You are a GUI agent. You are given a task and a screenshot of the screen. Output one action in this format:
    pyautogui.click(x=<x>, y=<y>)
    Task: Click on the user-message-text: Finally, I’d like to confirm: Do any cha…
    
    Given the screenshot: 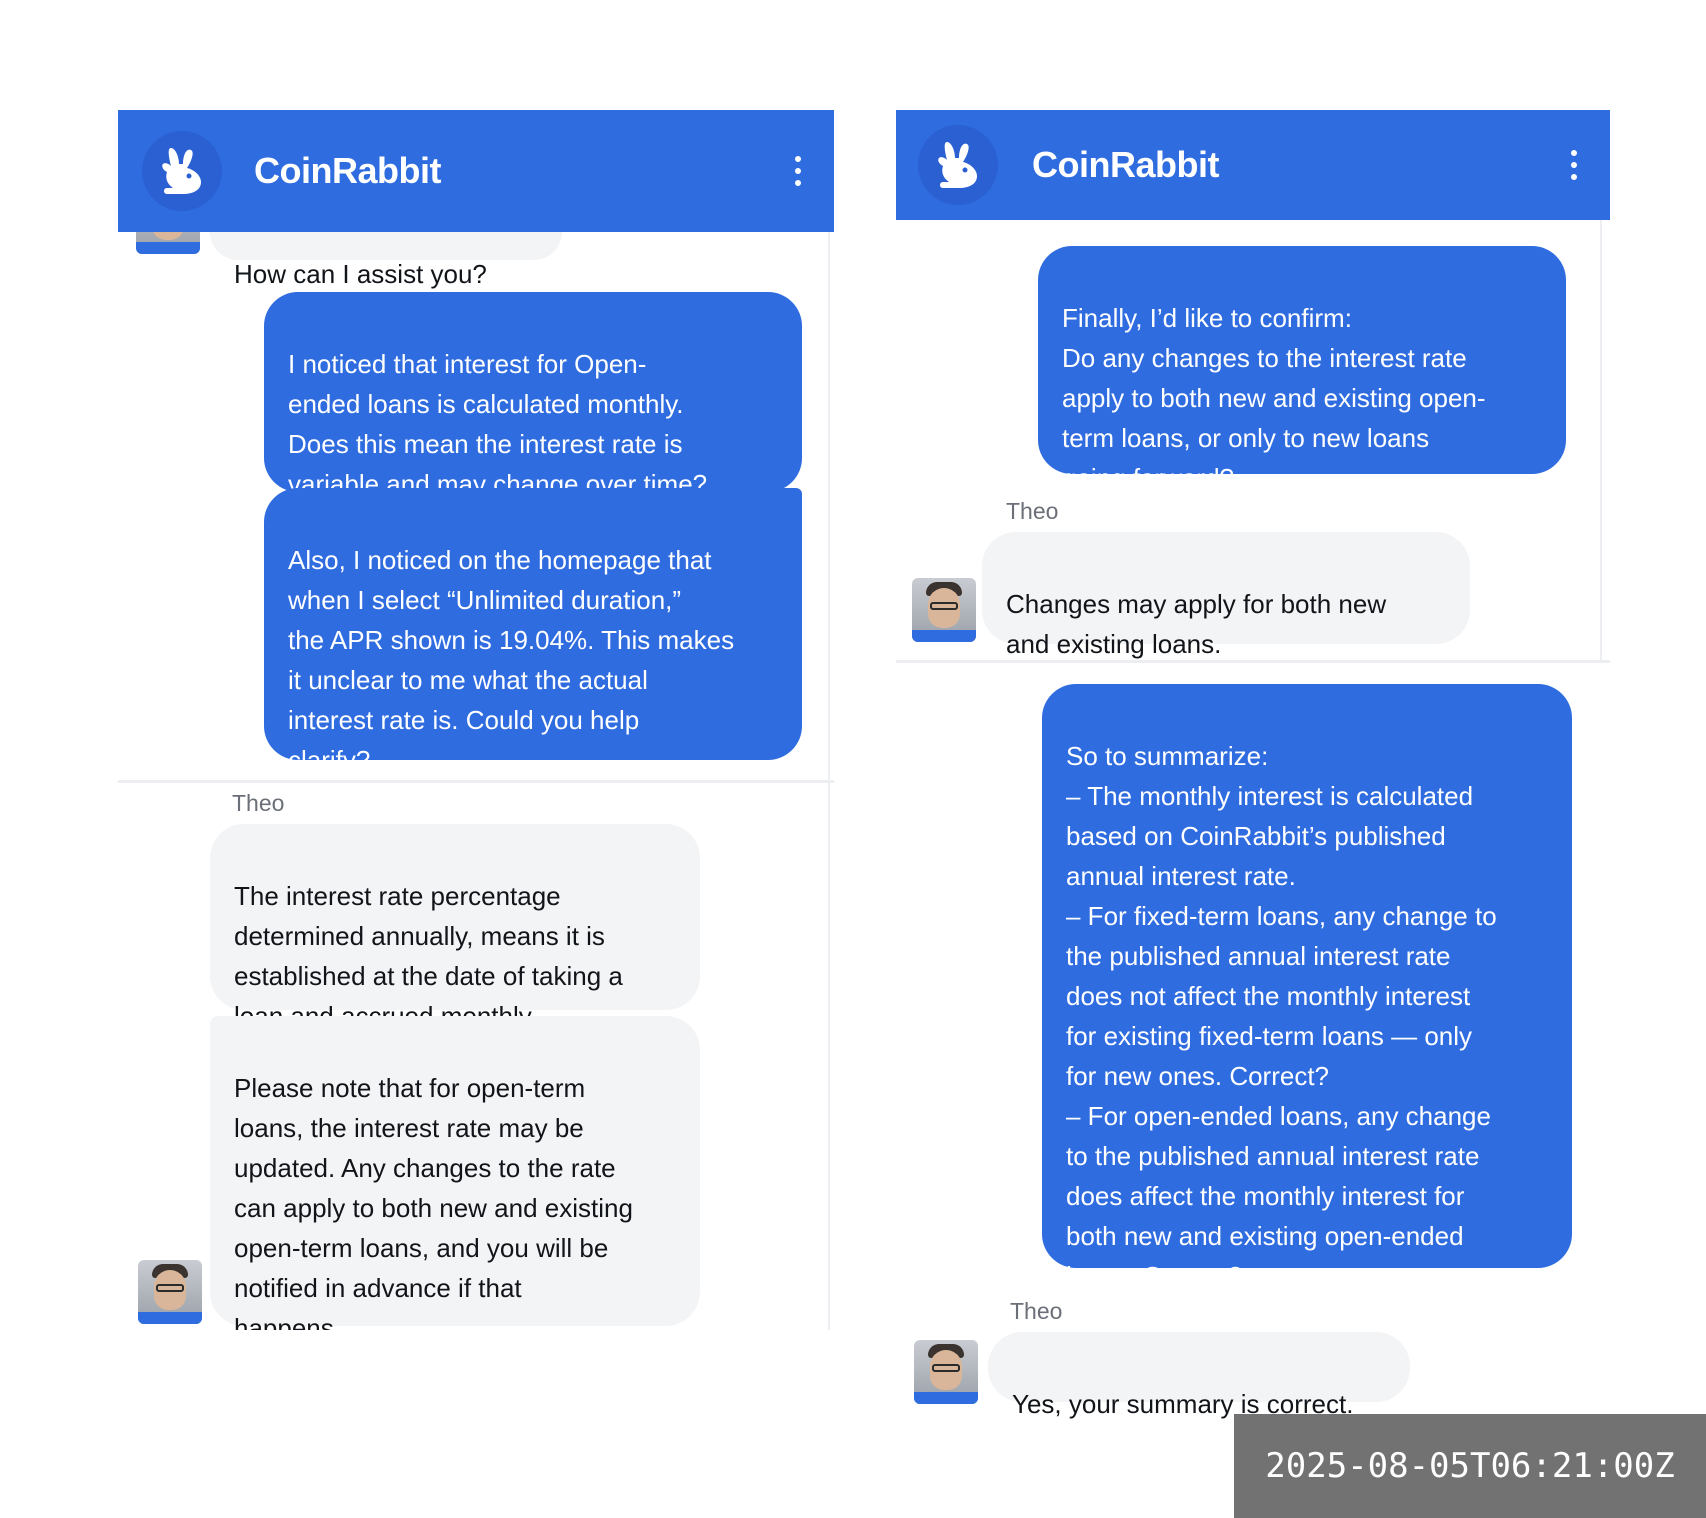 What is the action you would take?
    pyautogui.click(x=1274, y=398)
    